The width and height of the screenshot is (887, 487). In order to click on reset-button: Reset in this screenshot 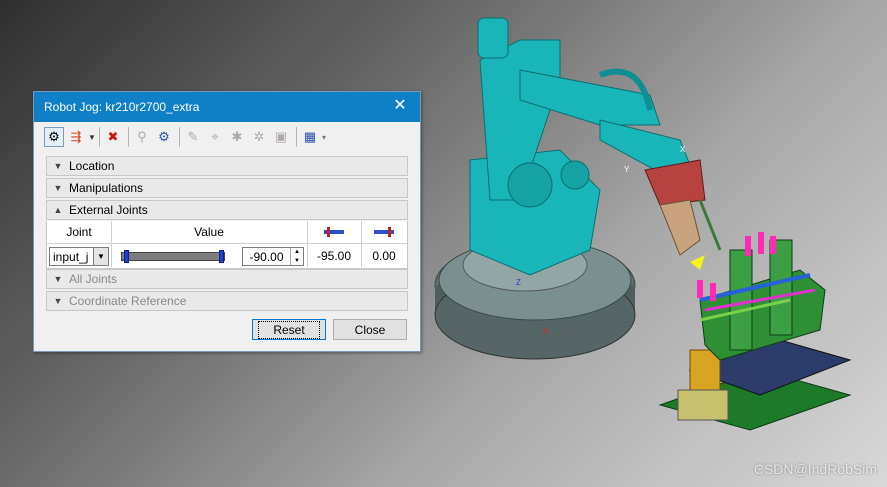, I will do `click(289, 329)`.